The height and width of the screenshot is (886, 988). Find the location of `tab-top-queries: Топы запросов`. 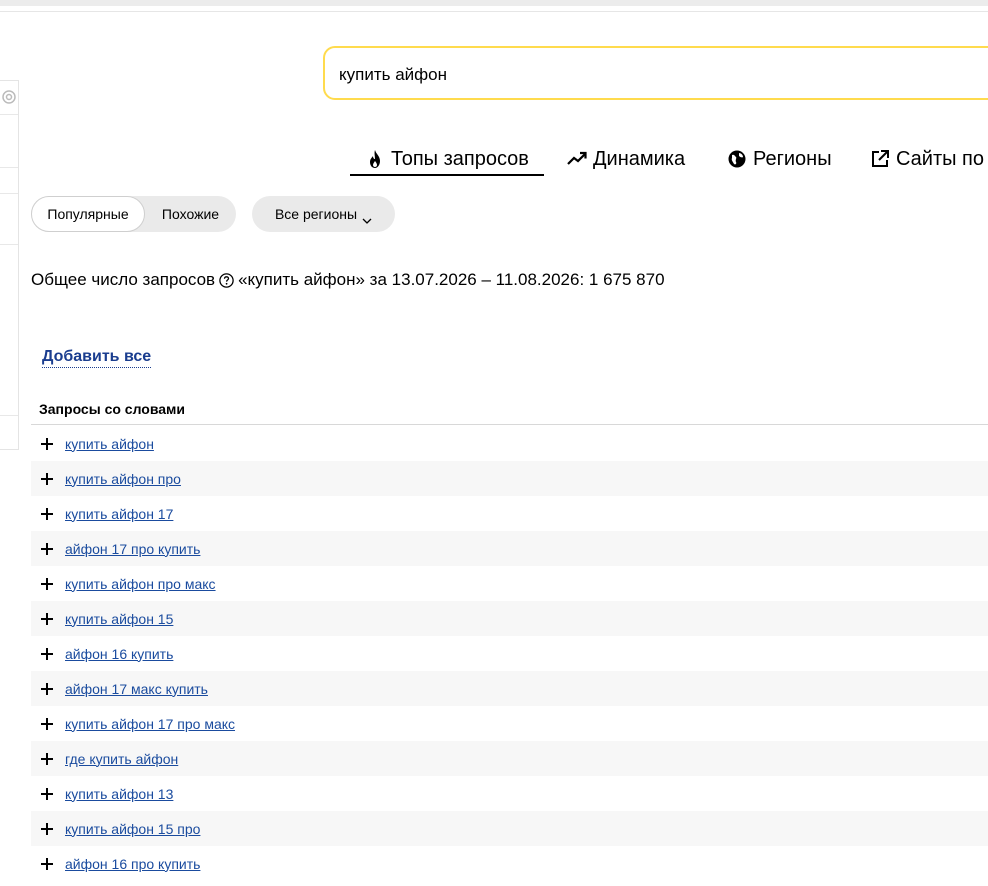

tab-top-queries: Топы запросов is located at coordinates (447, 160).